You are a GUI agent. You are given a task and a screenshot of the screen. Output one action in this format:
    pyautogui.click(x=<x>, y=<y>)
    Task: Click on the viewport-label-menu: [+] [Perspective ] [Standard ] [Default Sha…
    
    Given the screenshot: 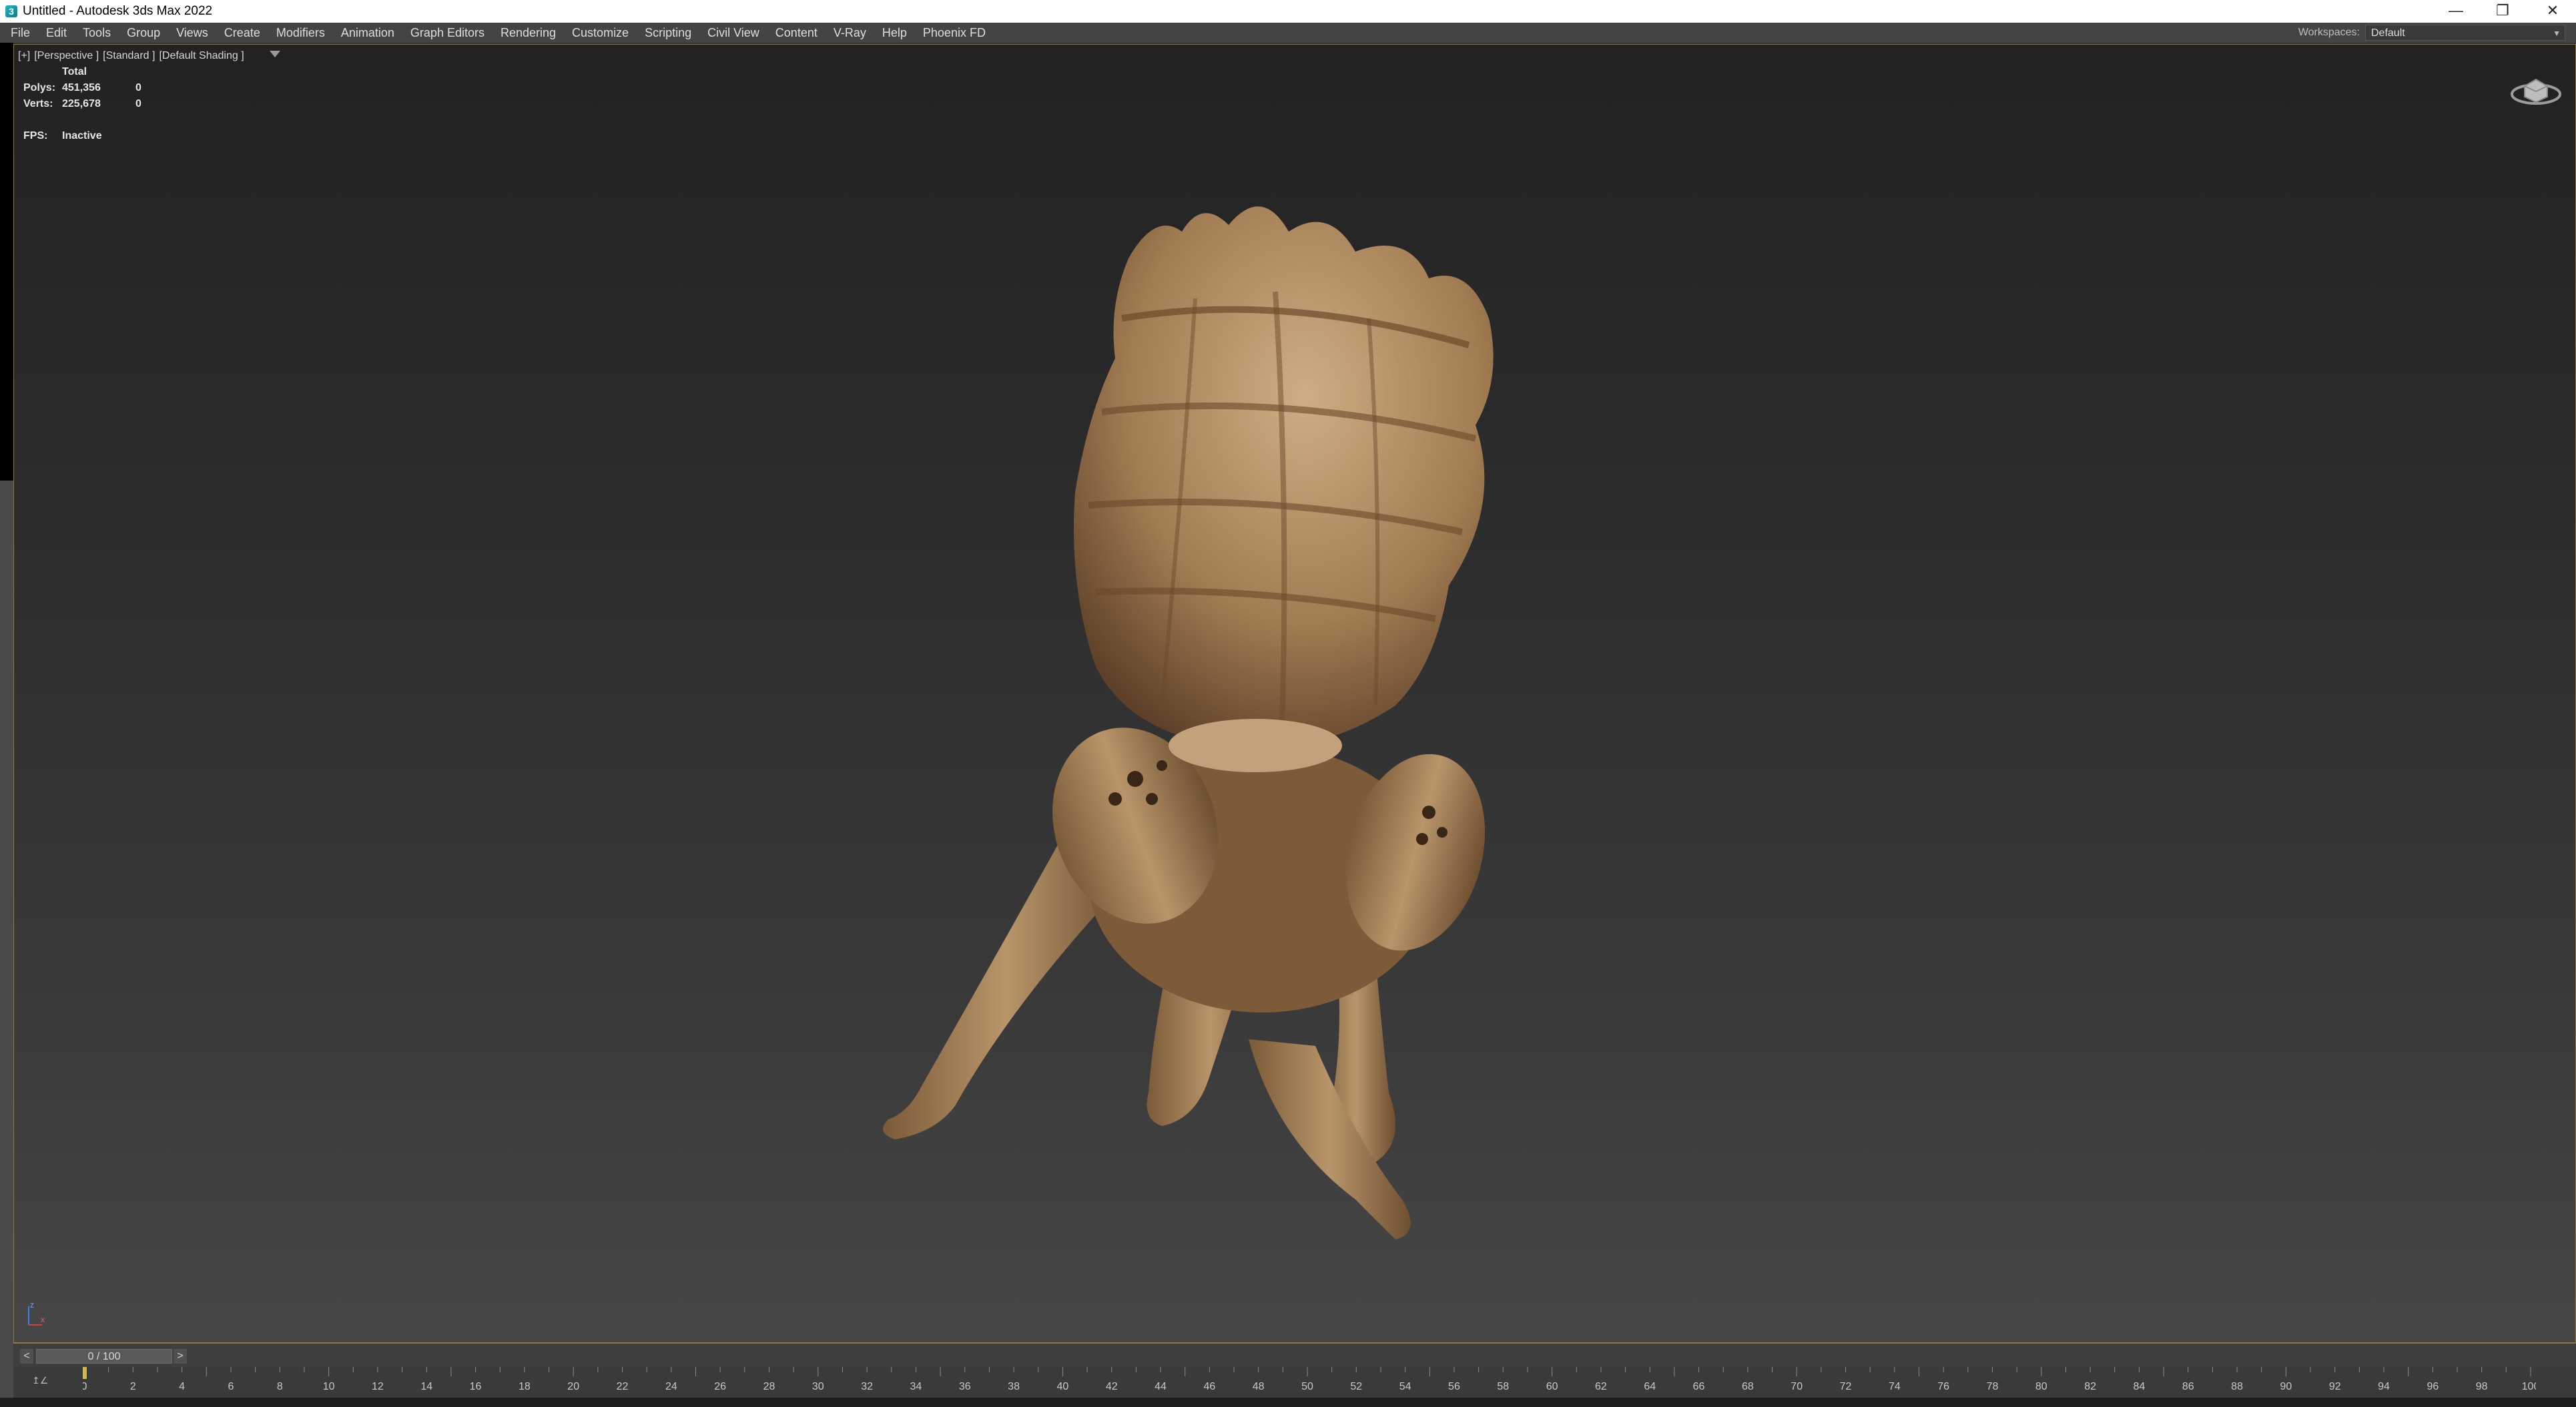 What is the action you would take?
    pyautogui.click(x=133, y=56)
    